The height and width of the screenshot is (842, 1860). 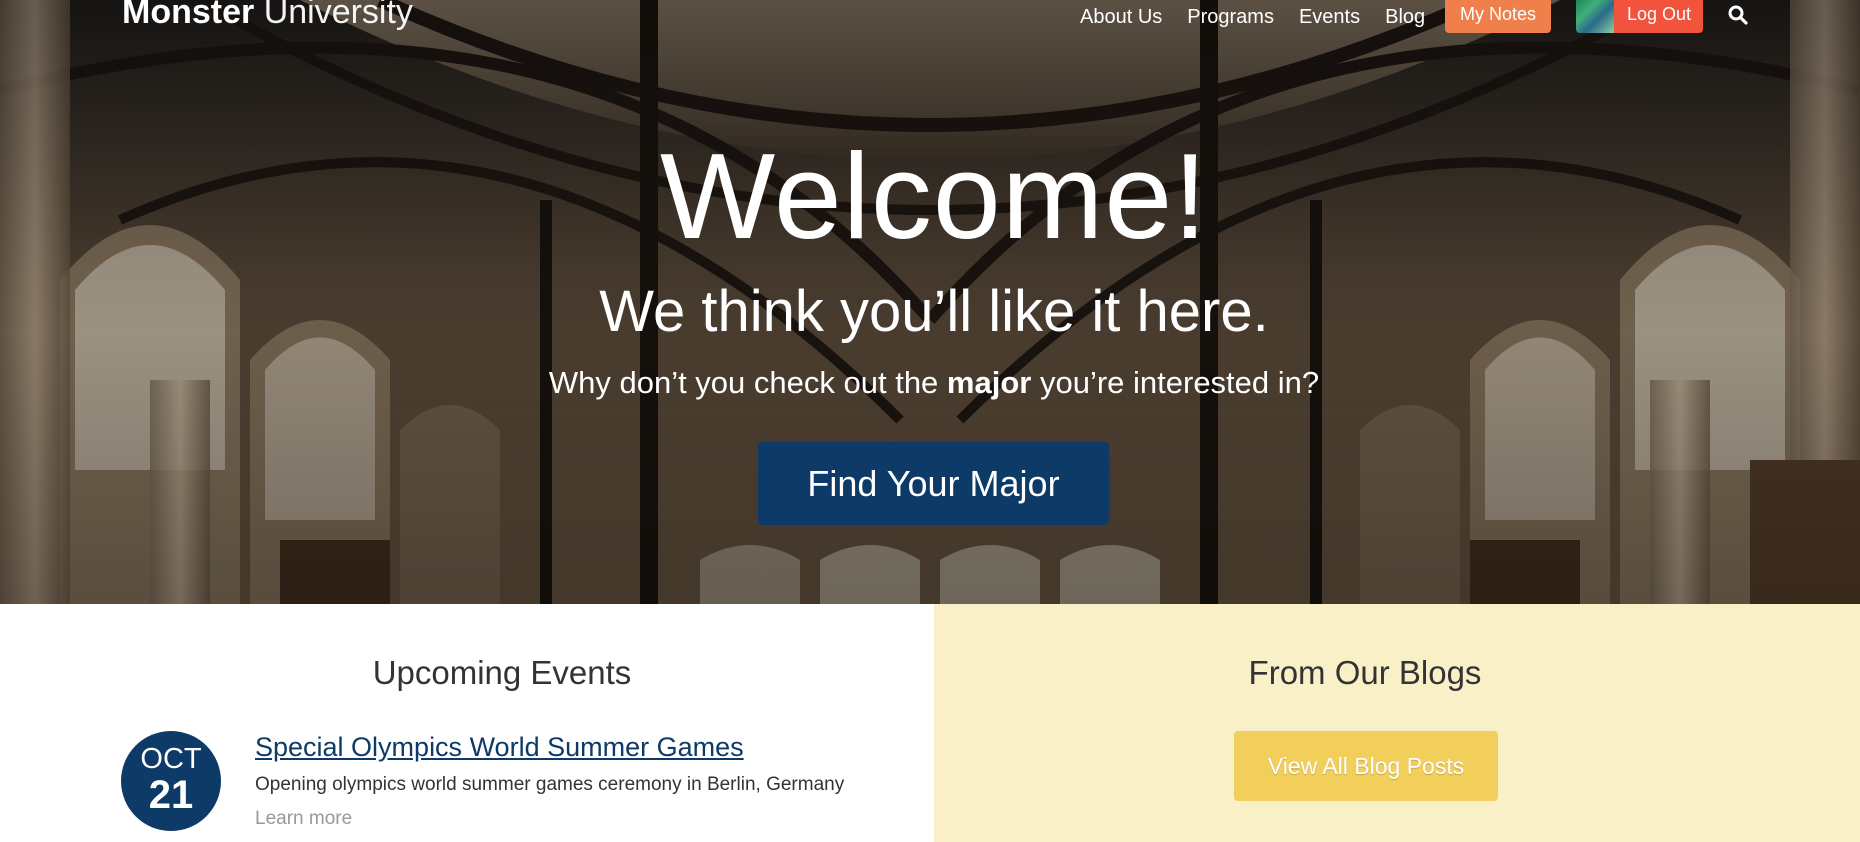 What do you see at coordinates (743, 382) in the screenshot?
I see `hero-prompt-before: Why don’t you check out the` at bounding box center [743, 382].